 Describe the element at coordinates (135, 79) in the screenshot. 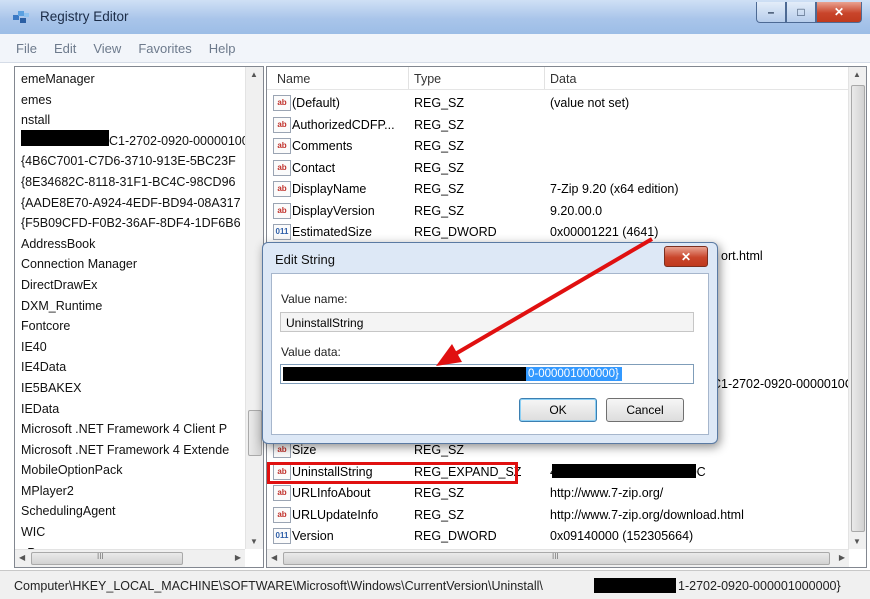

I see `tree-item: emeManager` at that location.